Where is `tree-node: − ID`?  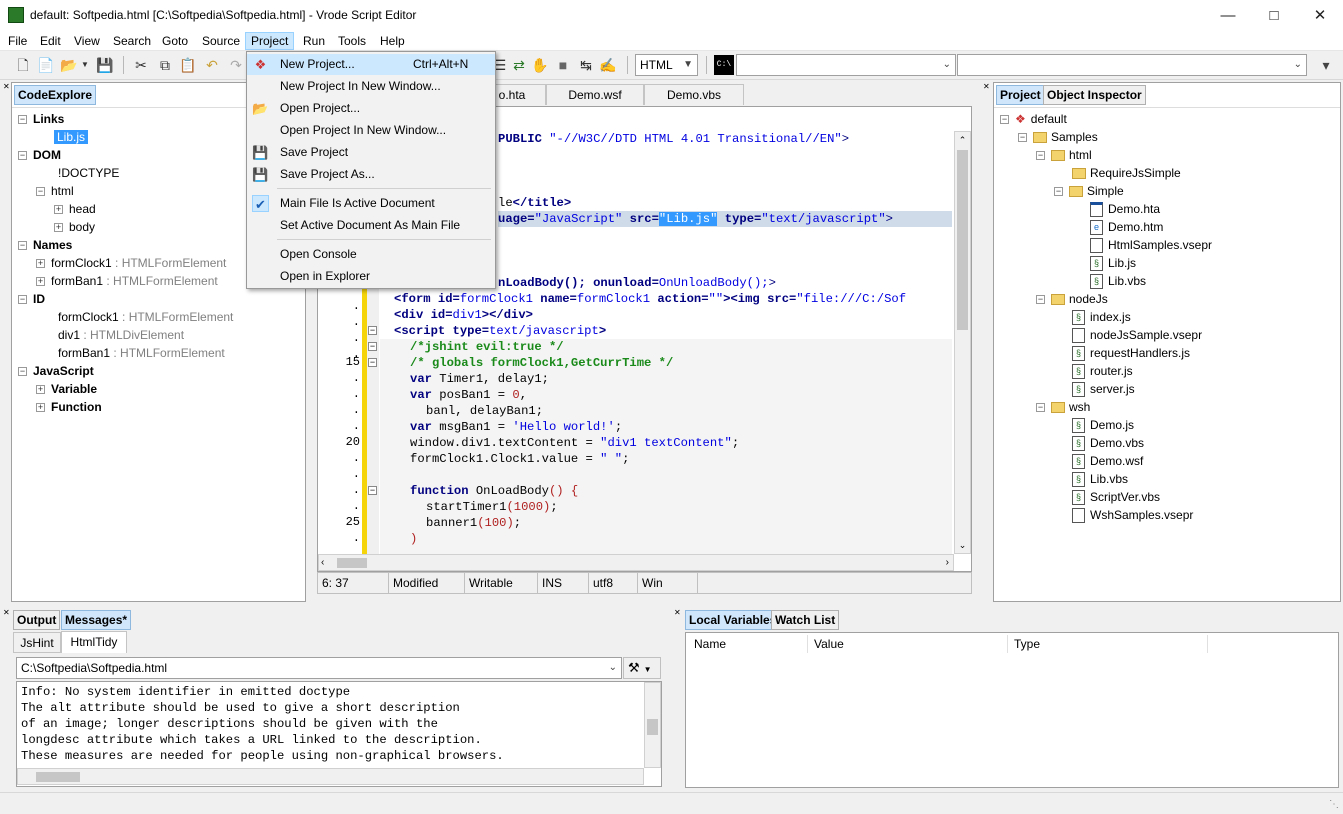
tree-node: − ID is located at coordinates (31, 299).